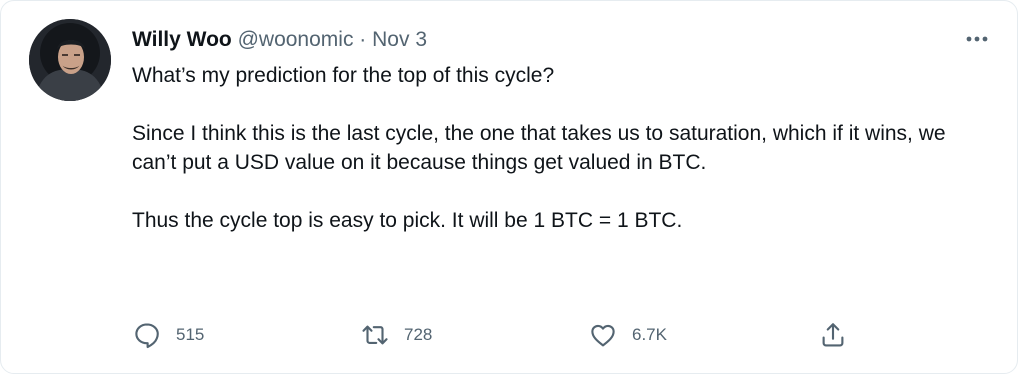  What do you see at coordinates (190, 334) in the screenshot?
I see `reply-count: 515` at bounding box center [190, 334].